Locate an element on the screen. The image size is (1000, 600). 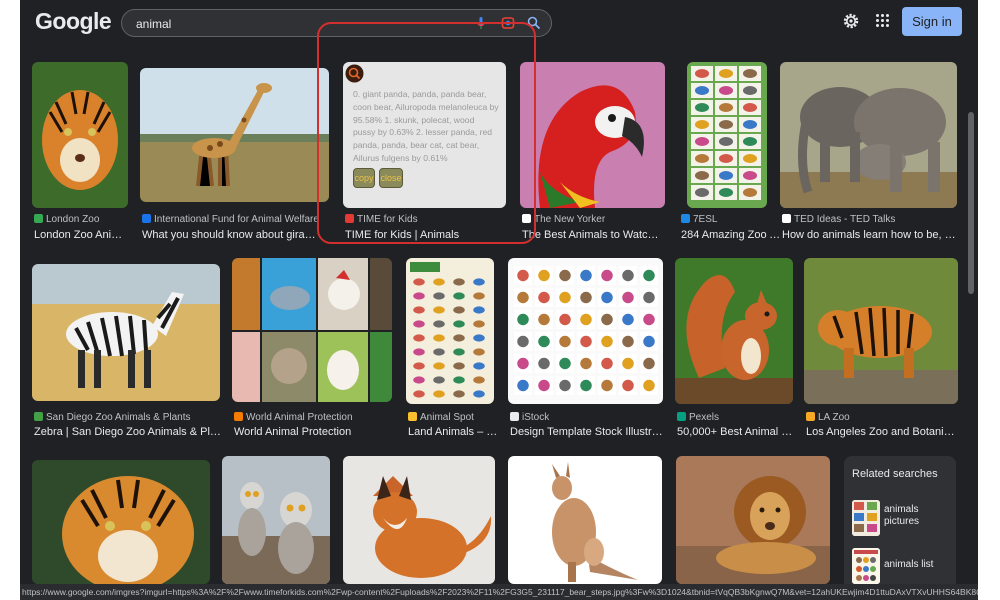
lion-thumbnail is located at coordinates (753, 520).